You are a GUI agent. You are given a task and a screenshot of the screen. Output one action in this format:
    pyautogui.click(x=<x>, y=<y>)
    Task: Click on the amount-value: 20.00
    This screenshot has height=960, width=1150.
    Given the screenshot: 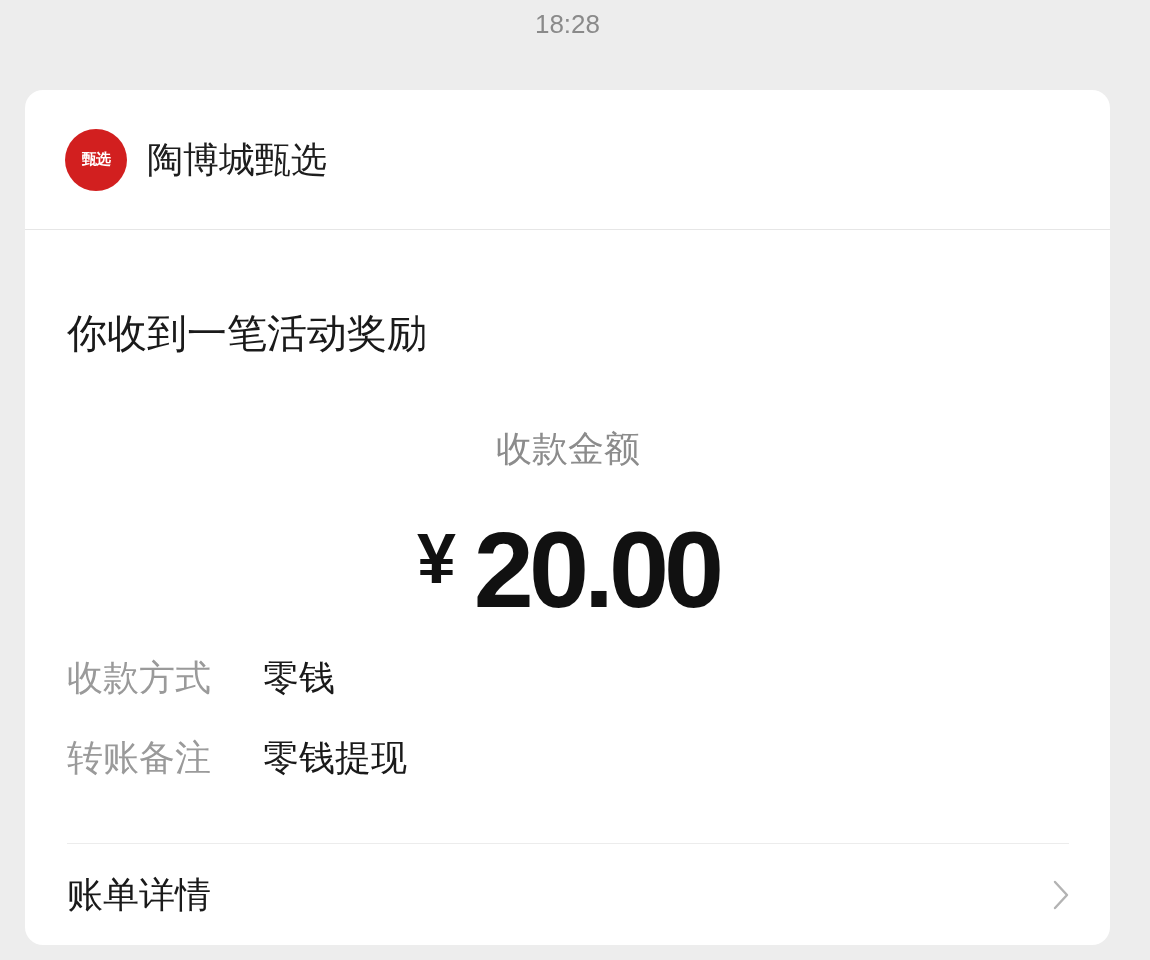 What is the action you would take?
    pyautogui.click(x=596, y=570)
    